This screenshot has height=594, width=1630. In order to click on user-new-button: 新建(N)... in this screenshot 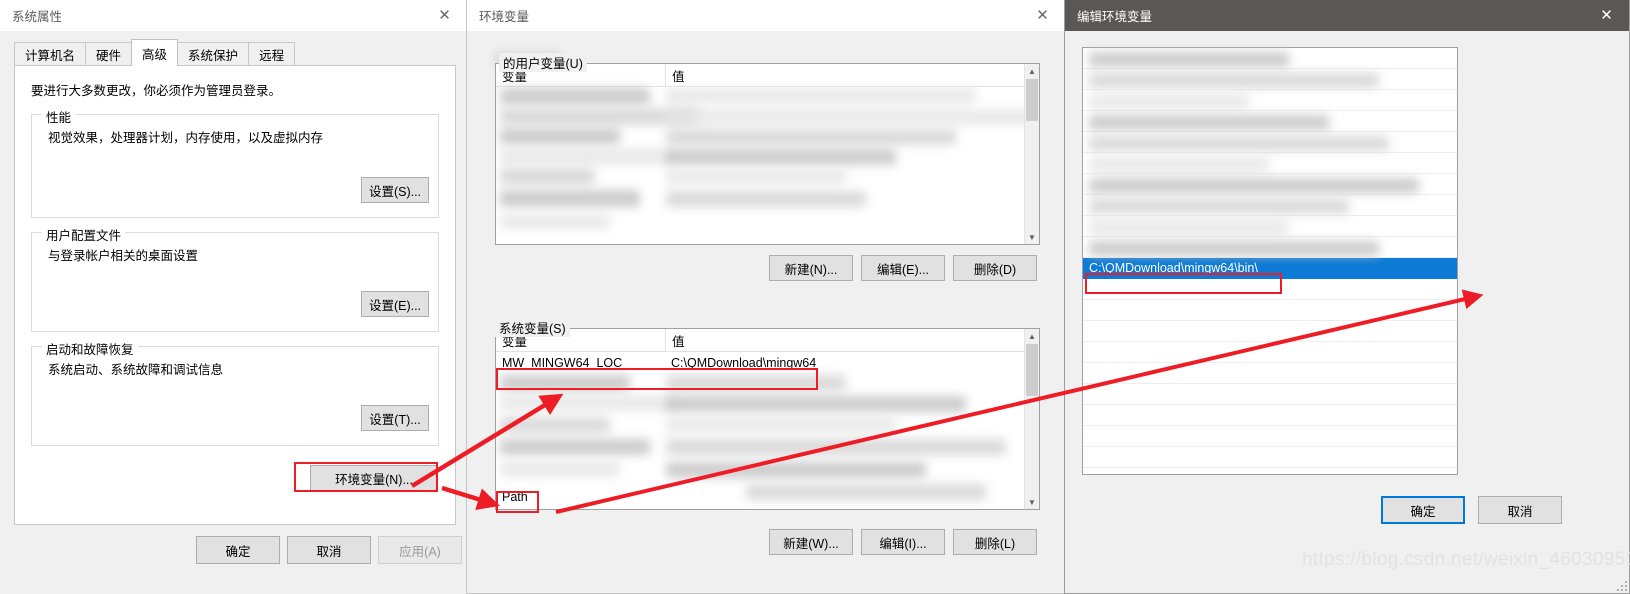, I will do `click(811, 268)`.